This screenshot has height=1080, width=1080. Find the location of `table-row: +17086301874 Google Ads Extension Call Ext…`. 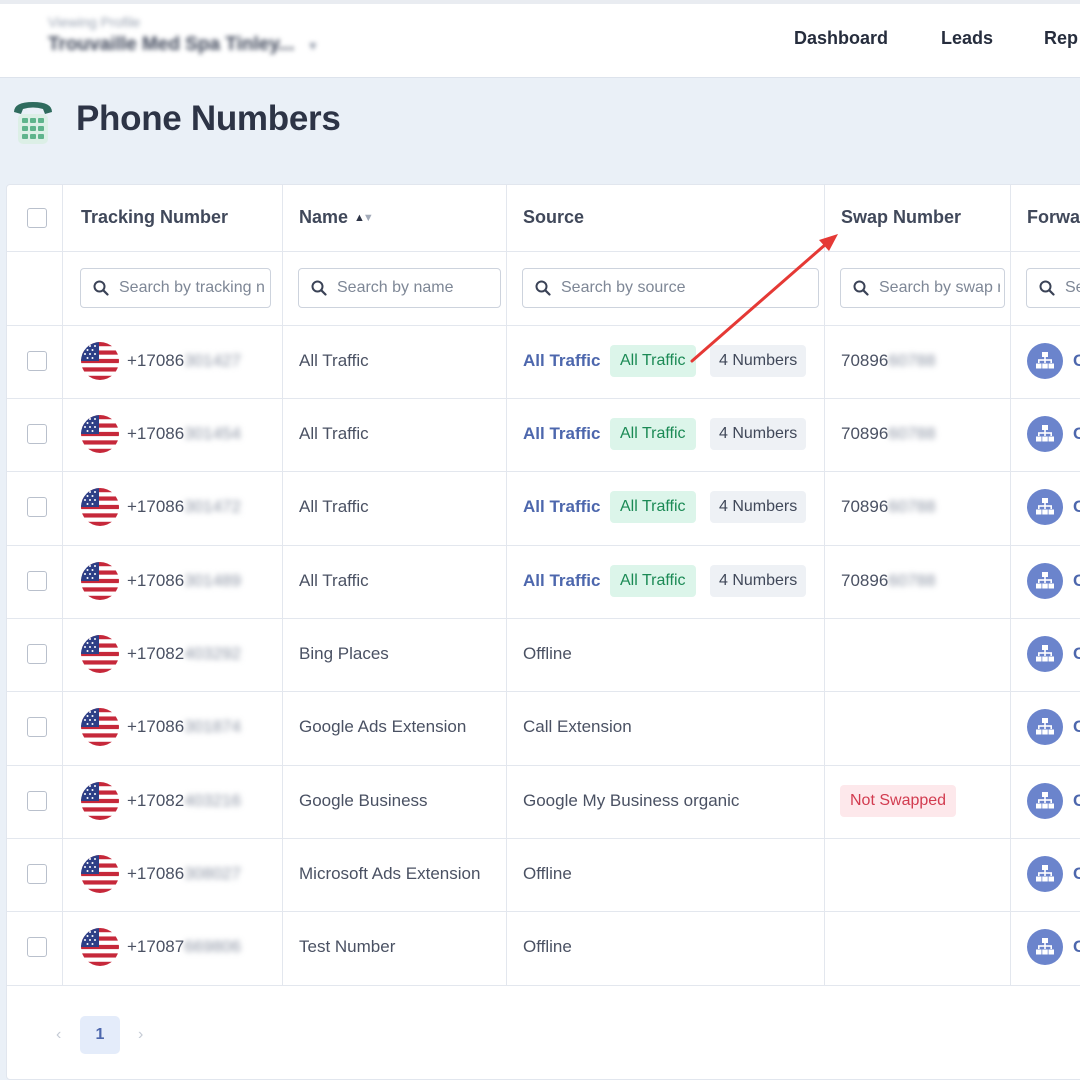

table-row: +17086301874 Google Ads Extension Call Ext… is located at coordinates (543, 727).